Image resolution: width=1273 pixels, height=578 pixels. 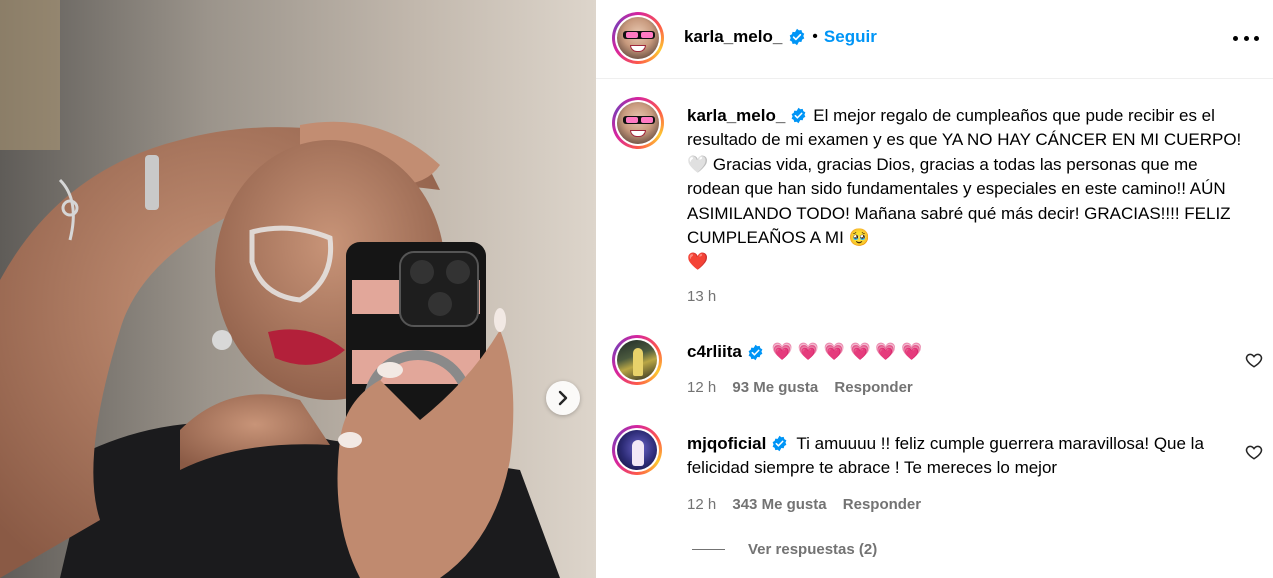 I want to click on post-header: karla_melo_ • Seguir, so click(x=934, y=39).